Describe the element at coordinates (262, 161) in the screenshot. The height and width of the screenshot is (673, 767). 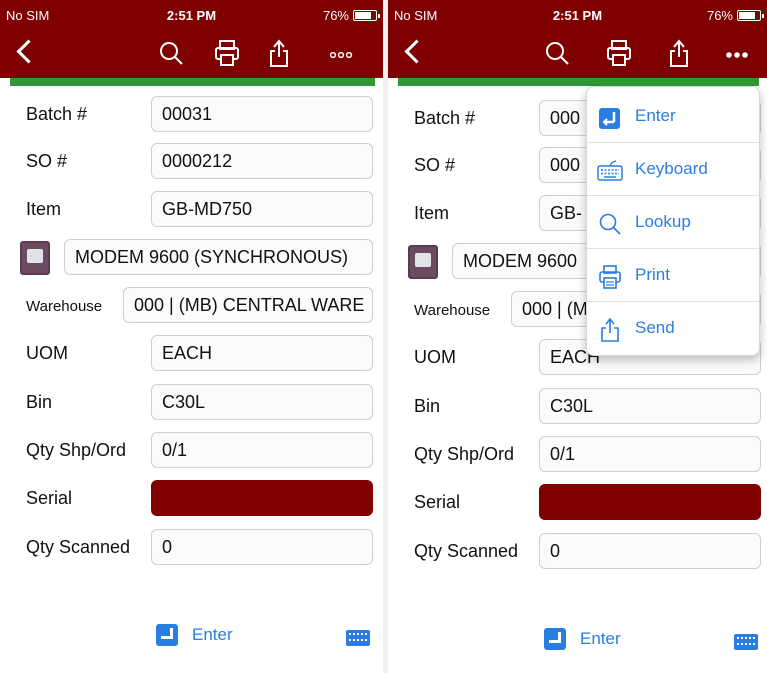
I see `so-field: 0000212` at that location.